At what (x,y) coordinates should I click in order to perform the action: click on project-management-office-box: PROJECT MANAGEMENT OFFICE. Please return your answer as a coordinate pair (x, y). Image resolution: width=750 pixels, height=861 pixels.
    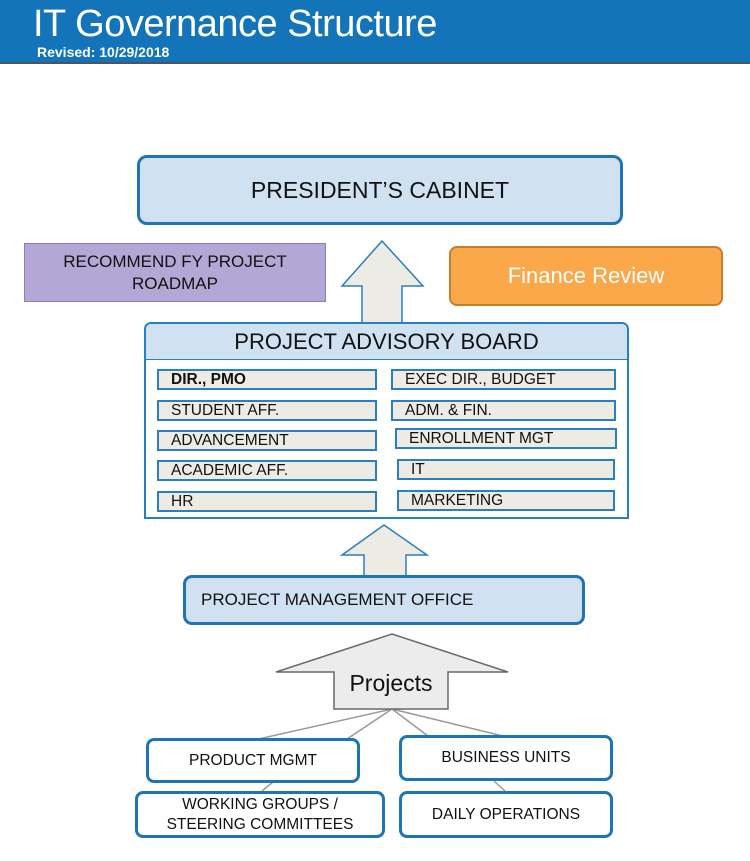
    Looking at the image, I should click on (384, 600).